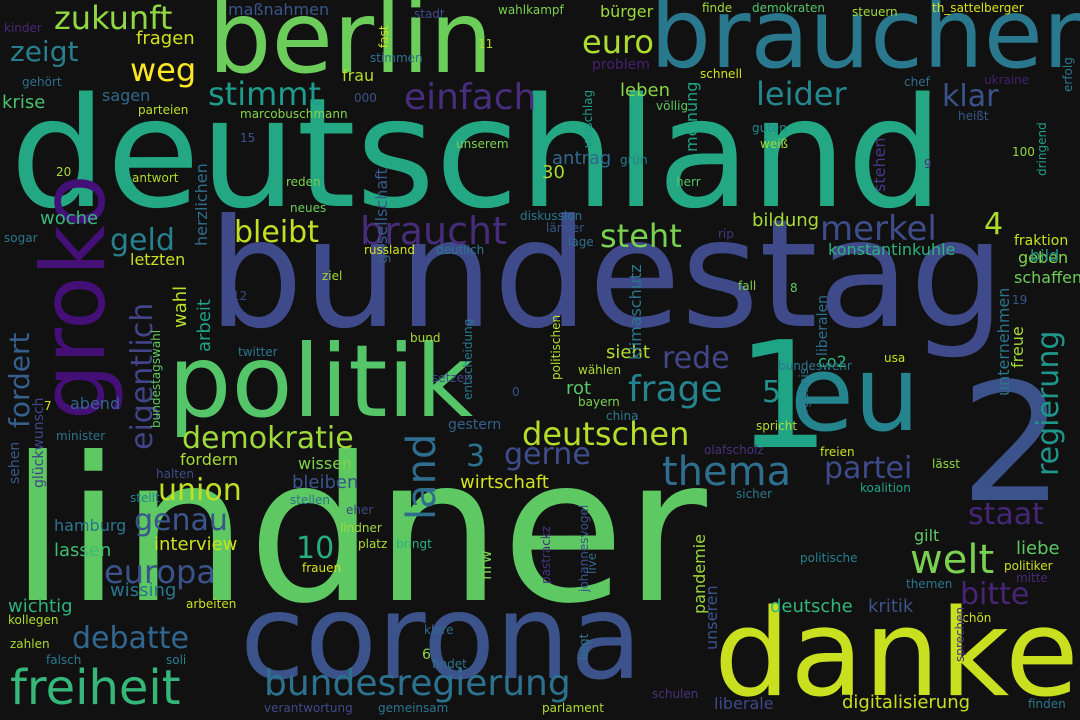 This screenshot has height=720, width=1080. Describe the element at coordinates (788, 8) in the screenshot. I see `word: demokraten` at that location.